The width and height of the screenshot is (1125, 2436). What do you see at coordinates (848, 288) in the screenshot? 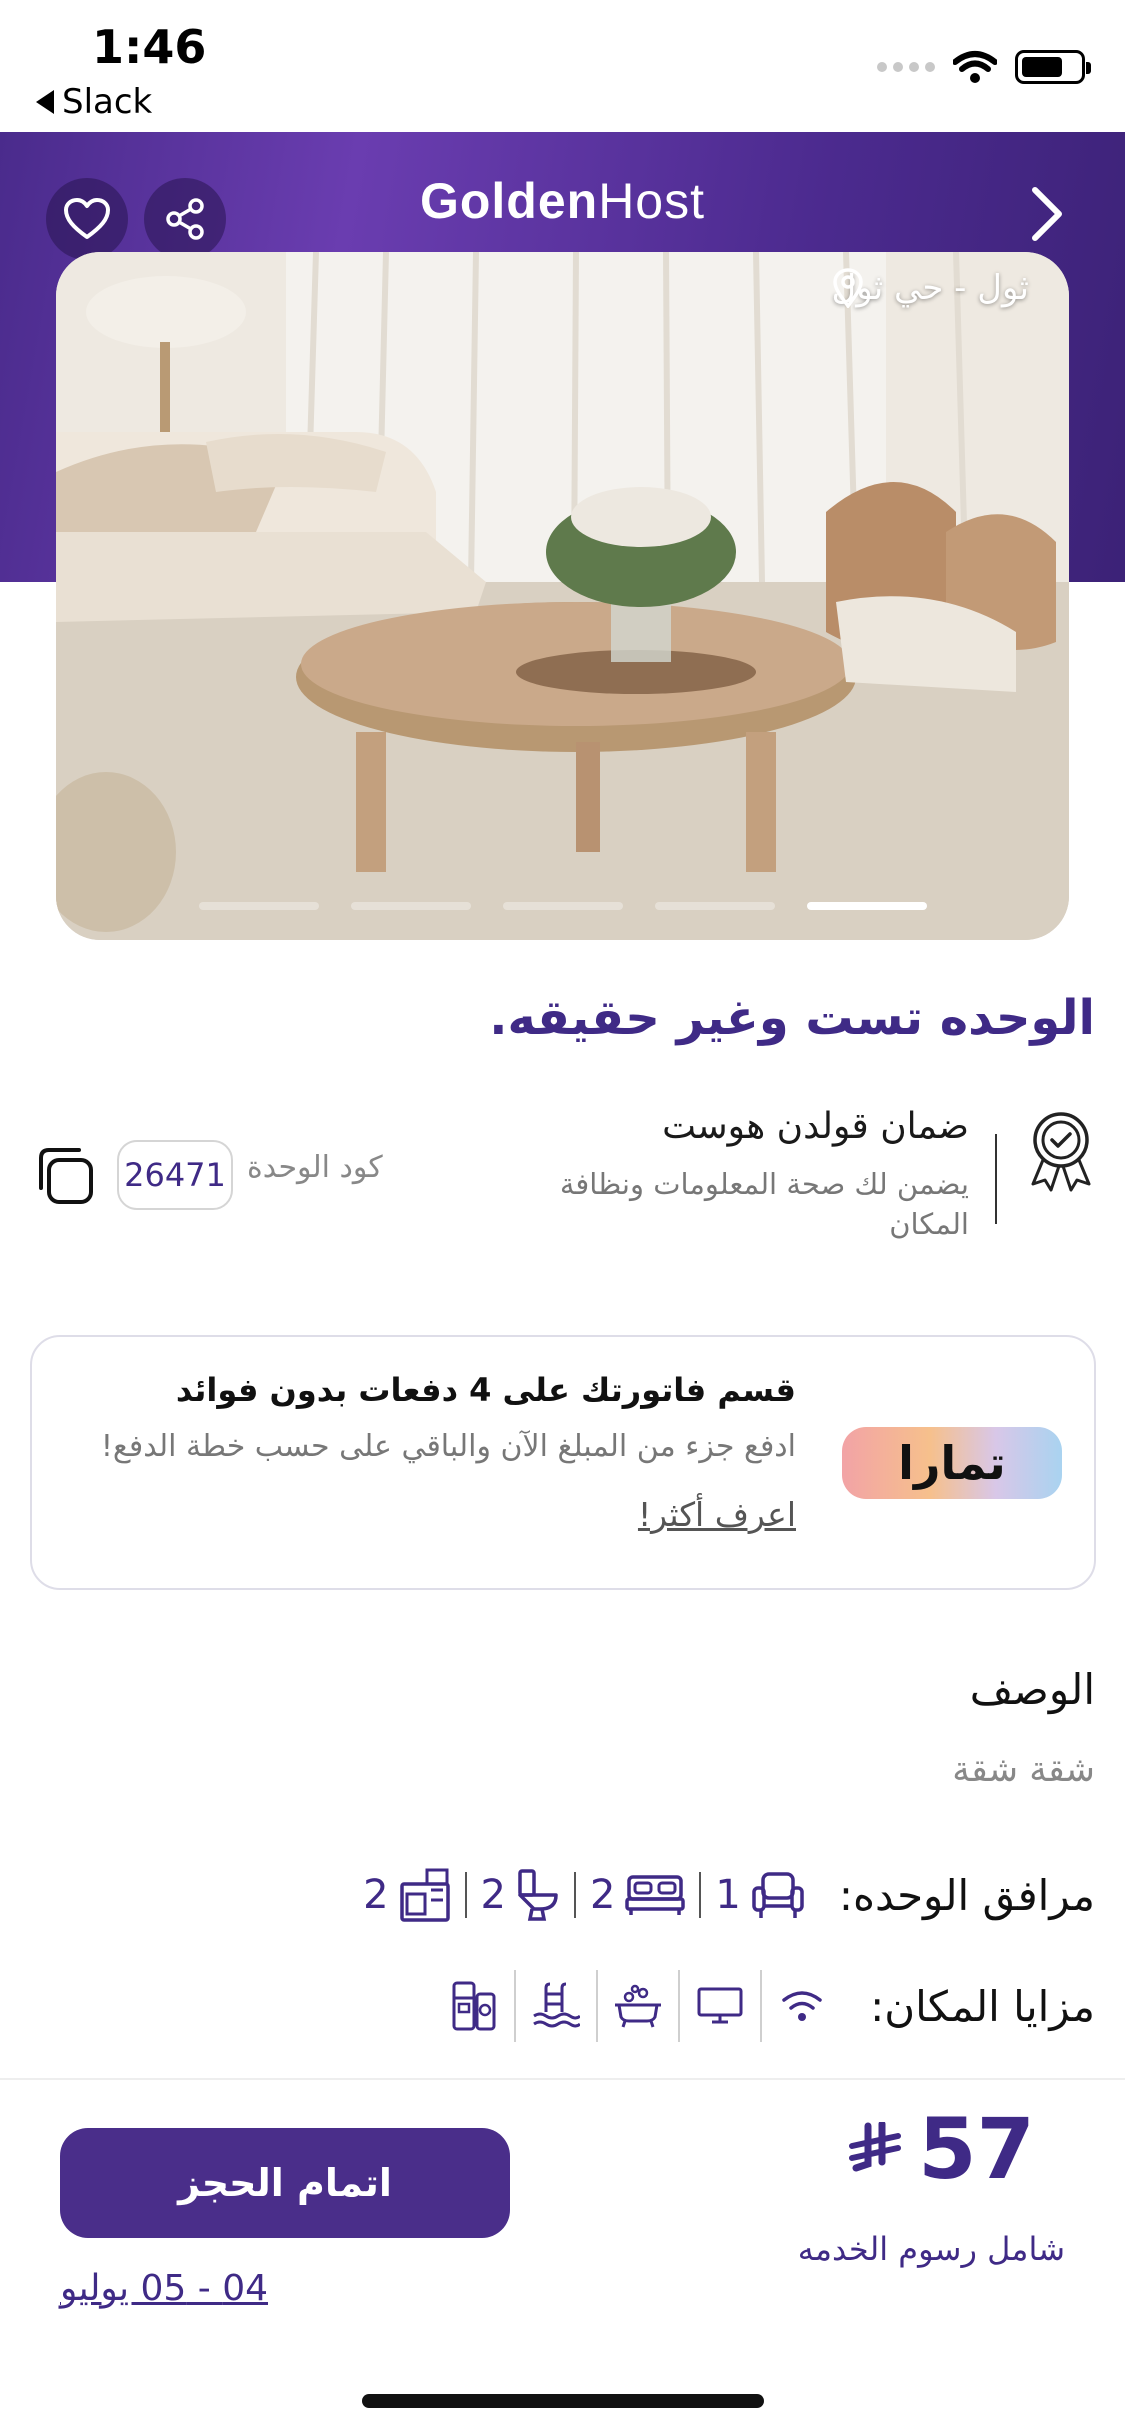
I see `location-pin-icon` at bounding box center [848, 288].